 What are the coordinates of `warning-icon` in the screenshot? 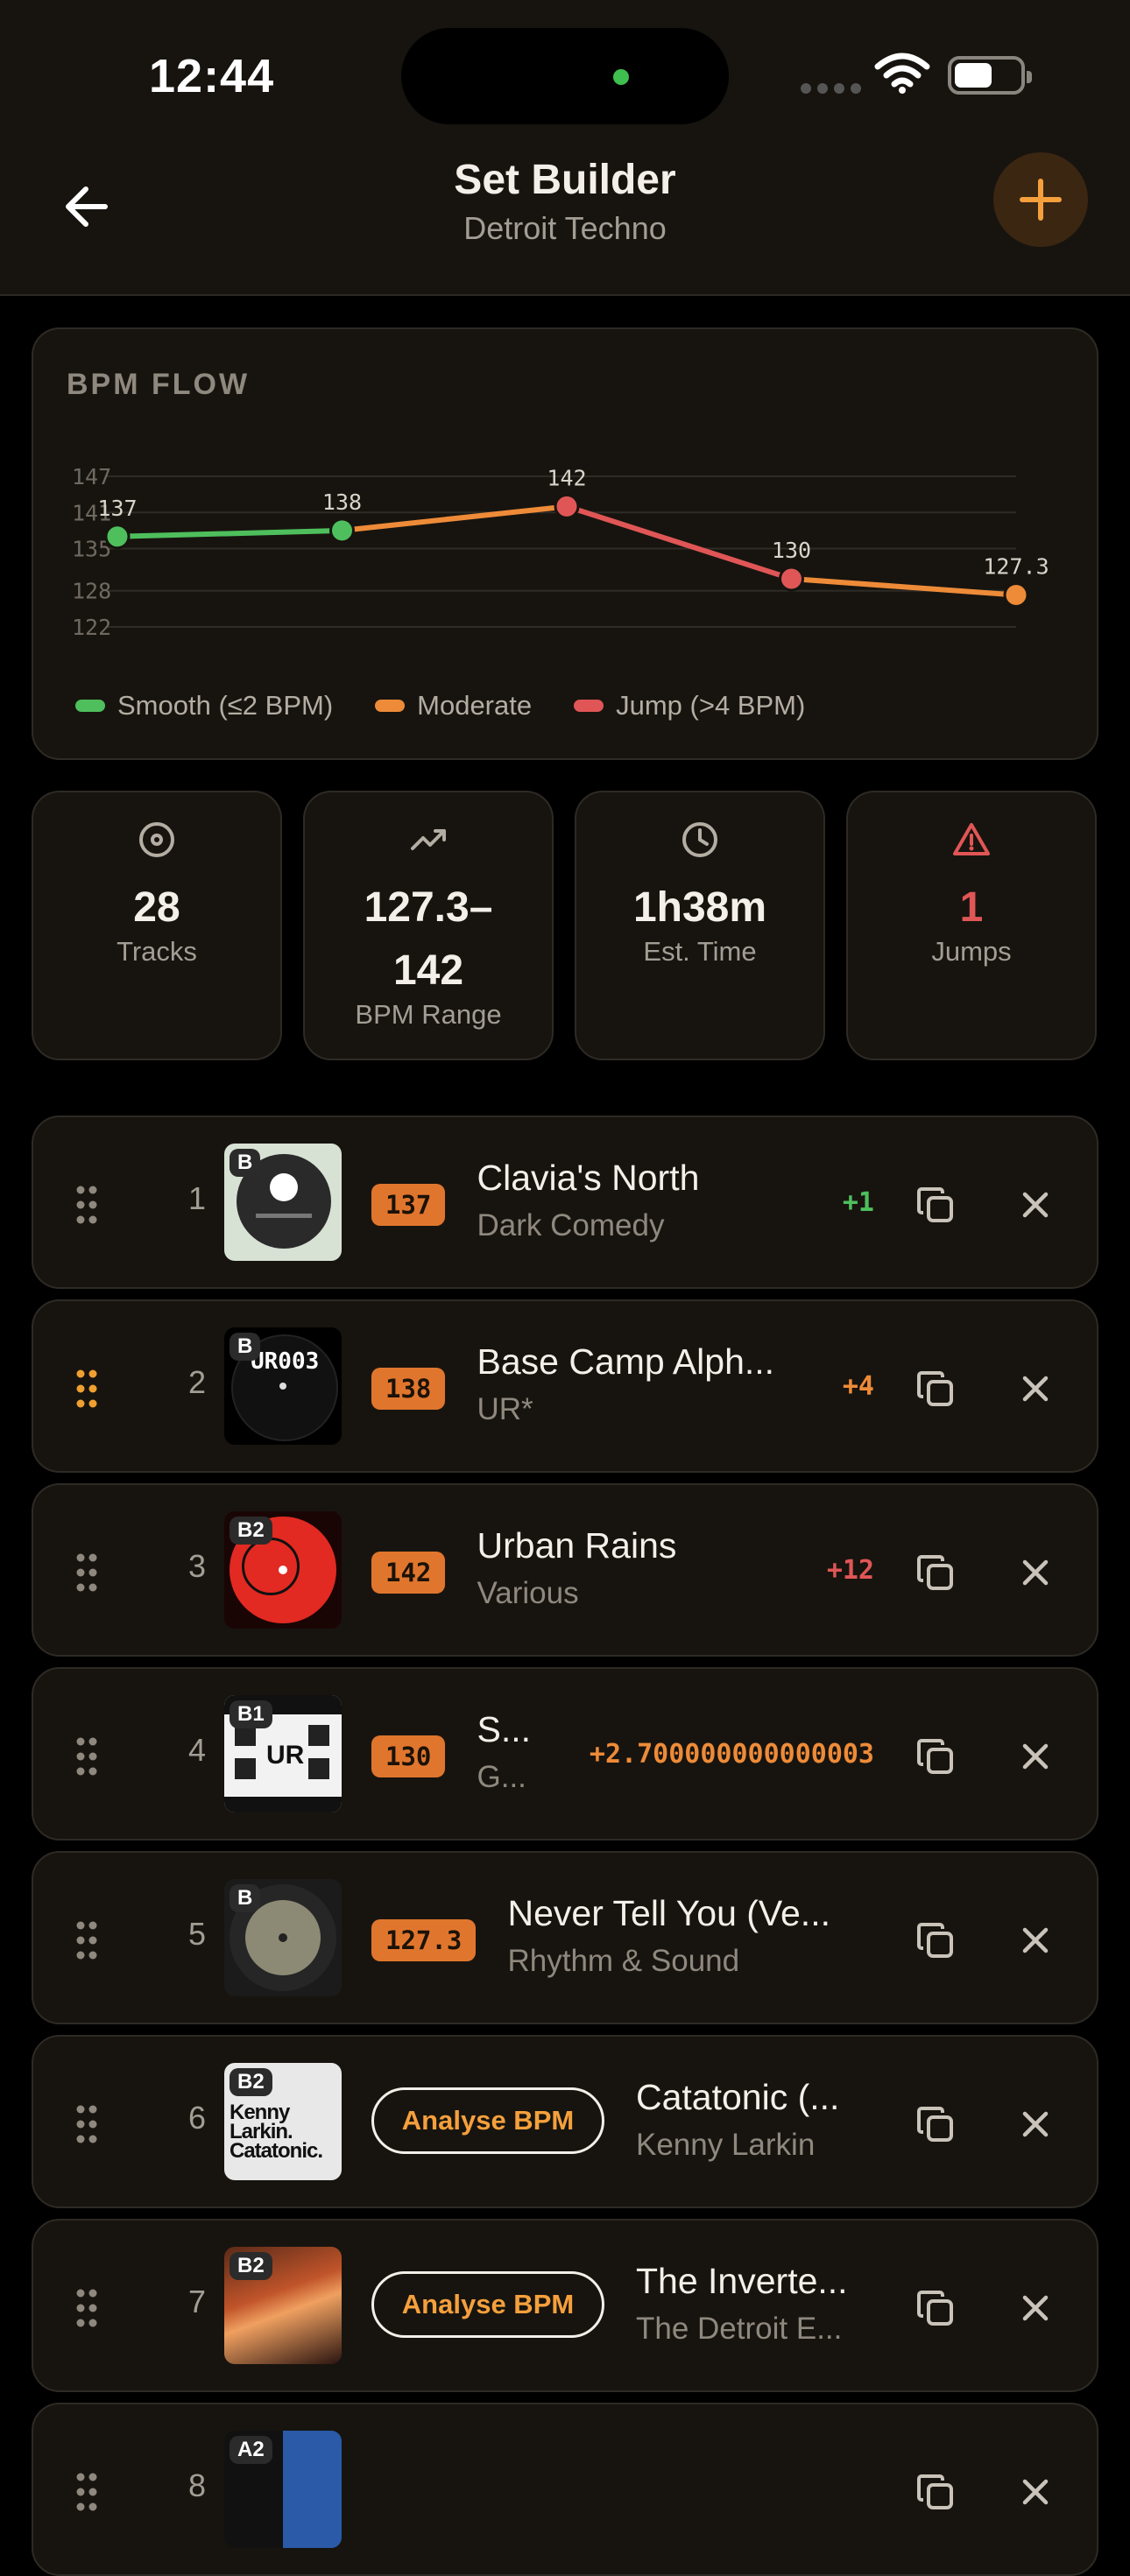 It's located at (971, 841).